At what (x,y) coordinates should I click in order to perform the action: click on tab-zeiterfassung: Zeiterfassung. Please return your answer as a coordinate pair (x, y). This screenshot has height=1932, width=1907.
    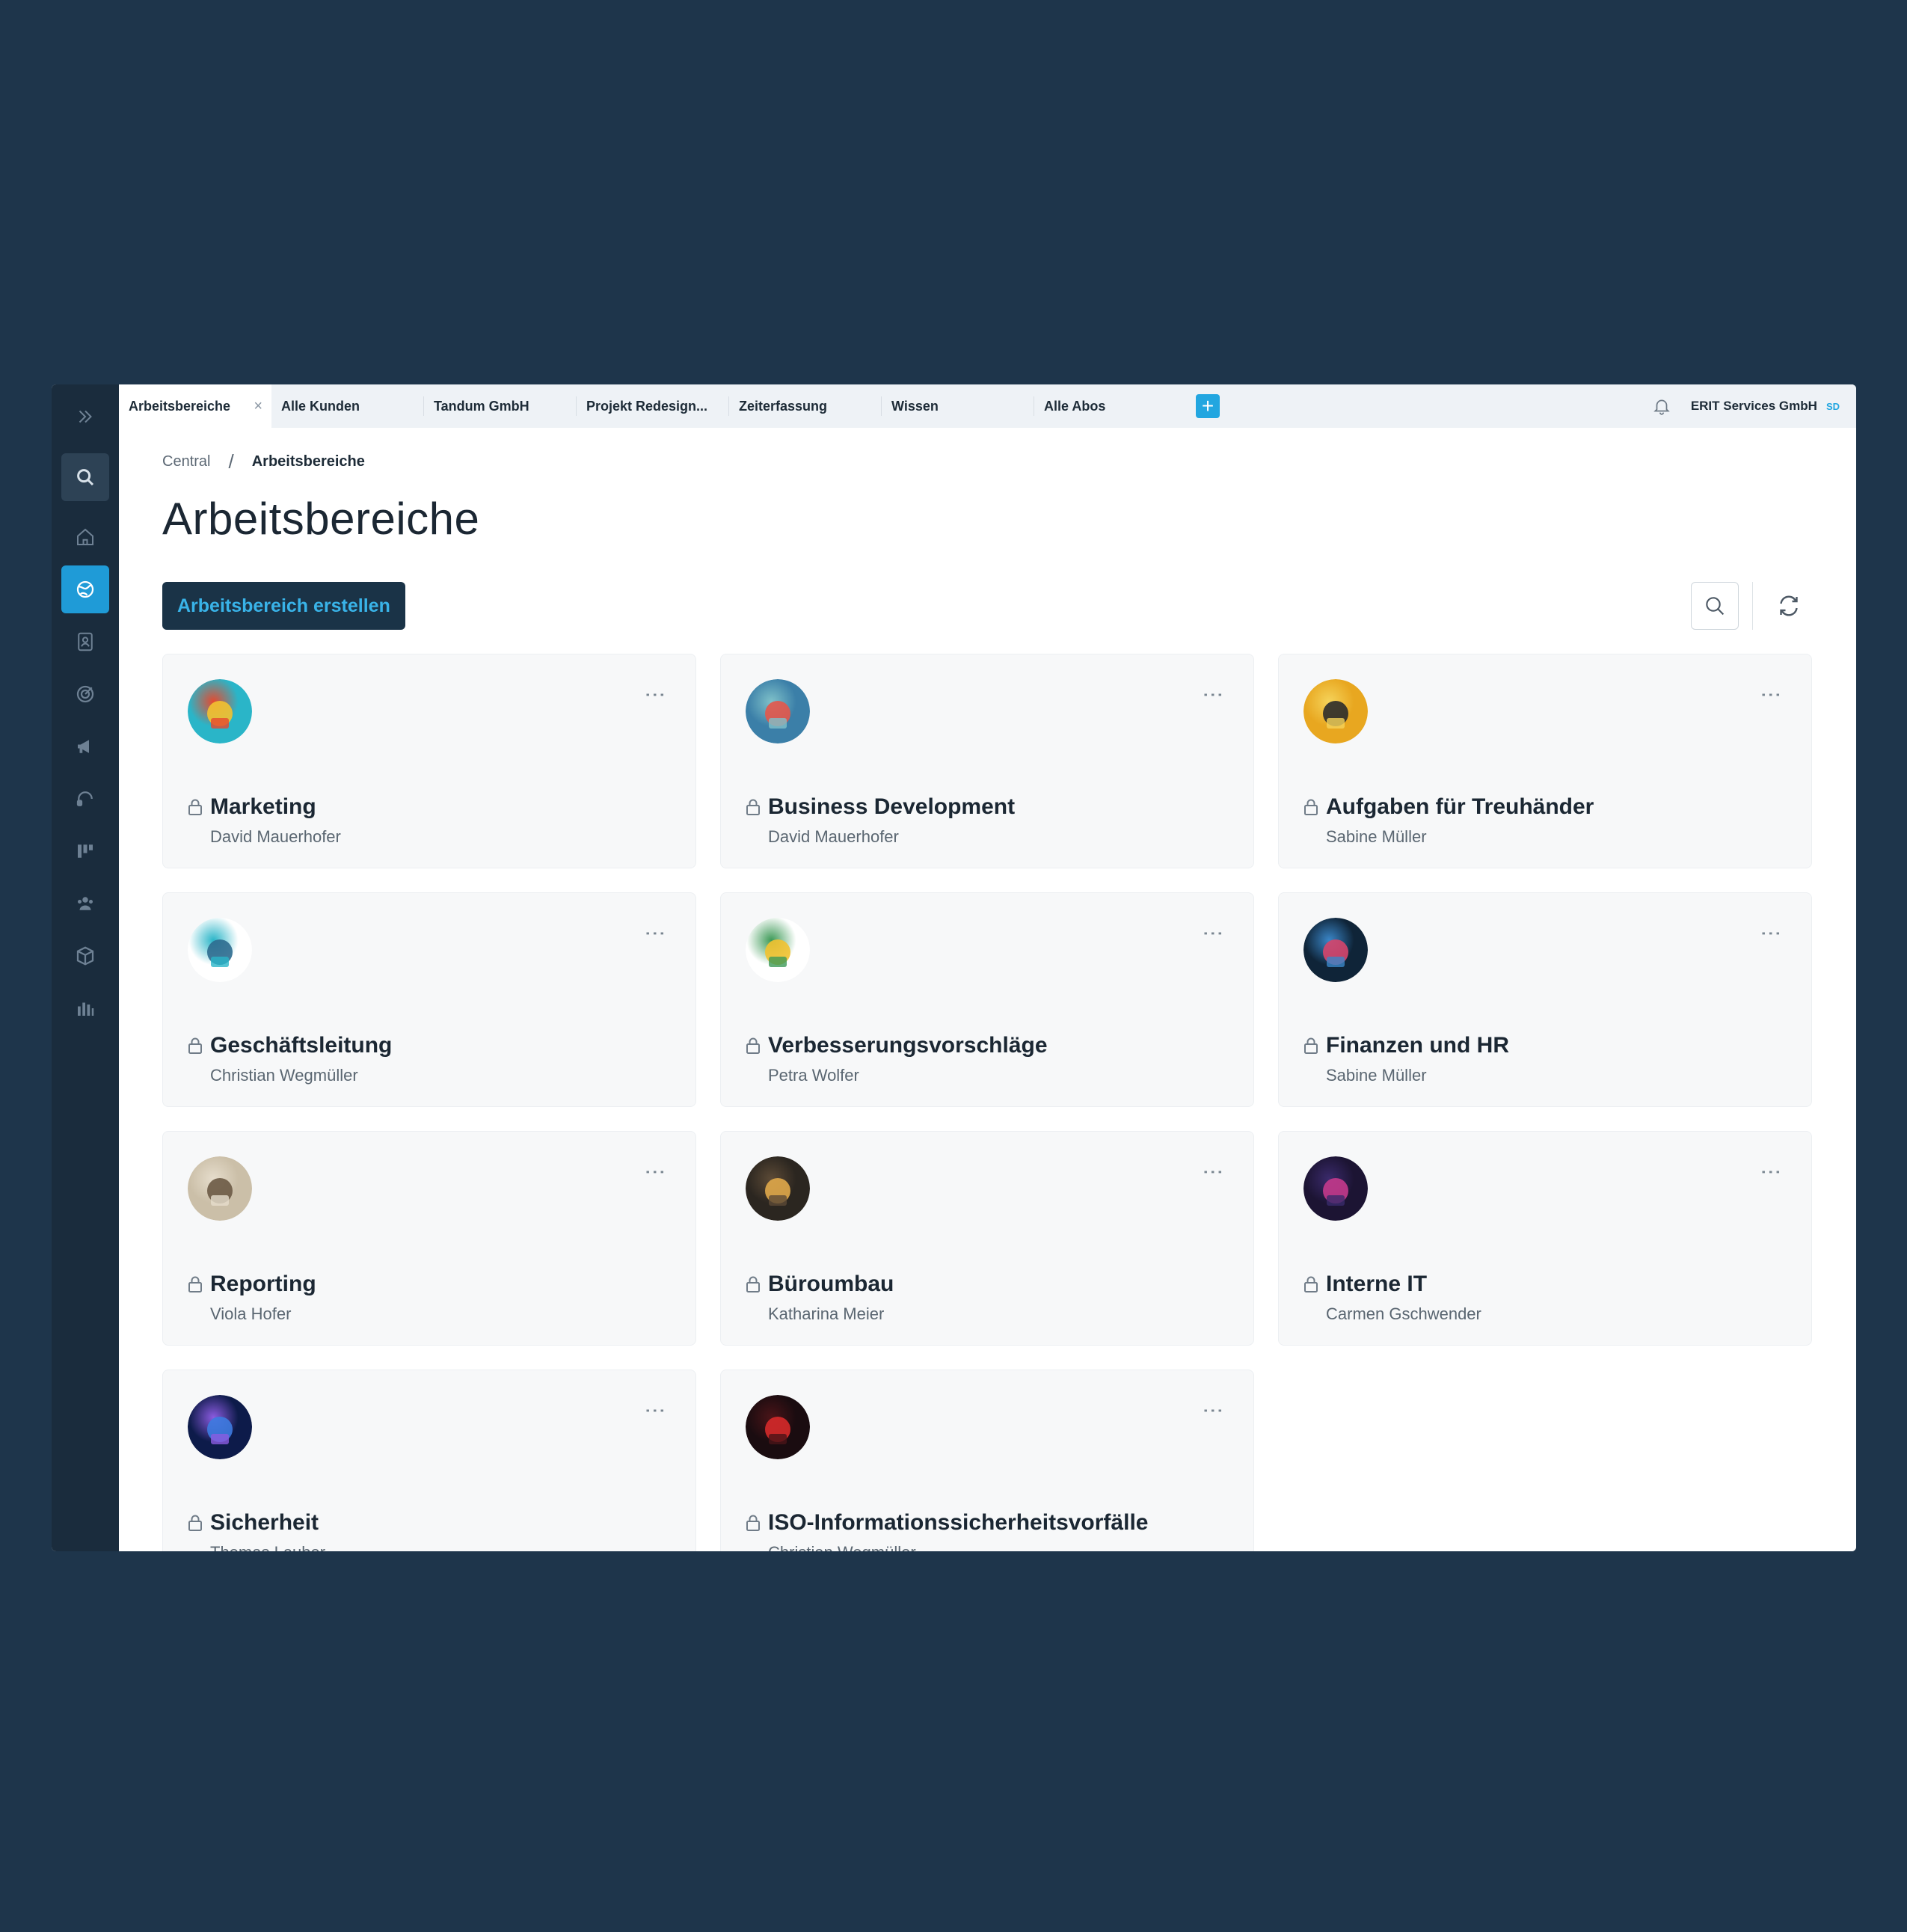
    Looking at the image, I should click on (805, 406).